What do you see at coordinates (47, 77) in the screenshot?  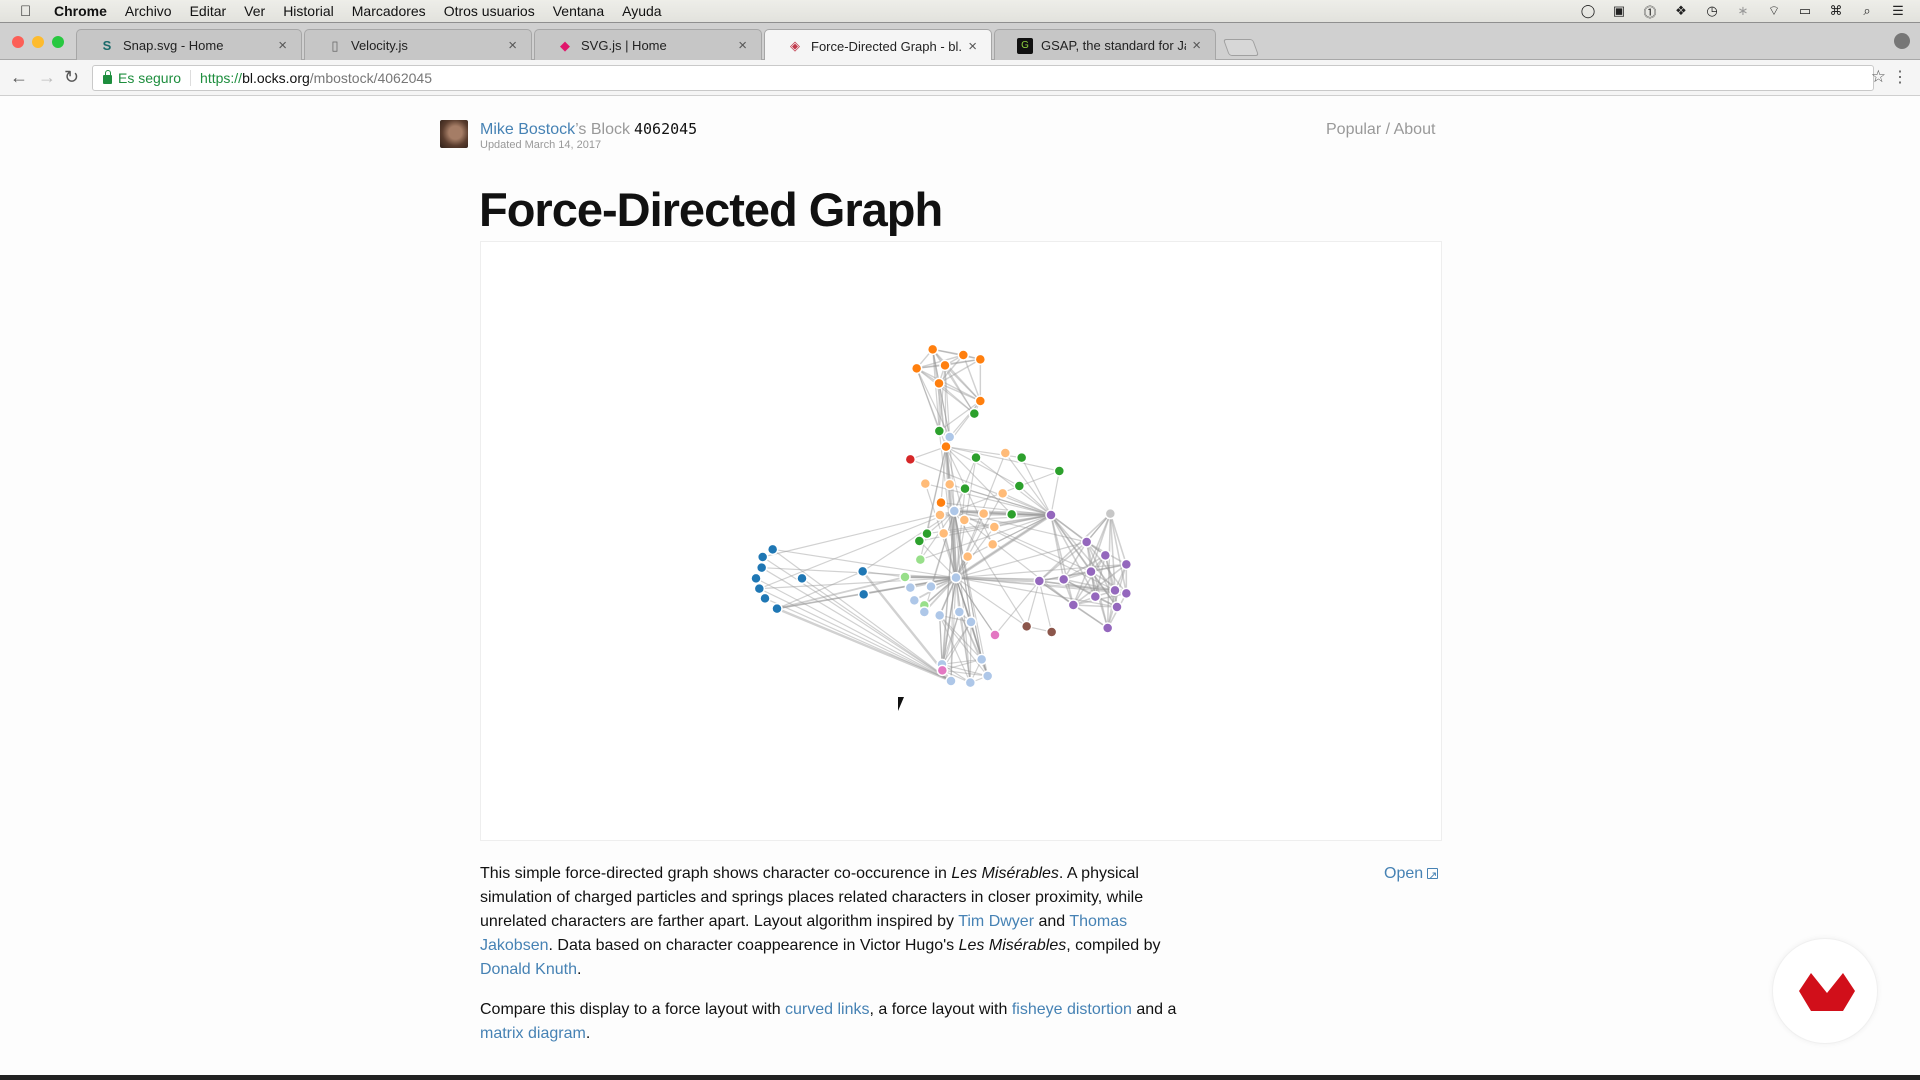 I see `forward-icon: →` at bounding box center [47, 77].